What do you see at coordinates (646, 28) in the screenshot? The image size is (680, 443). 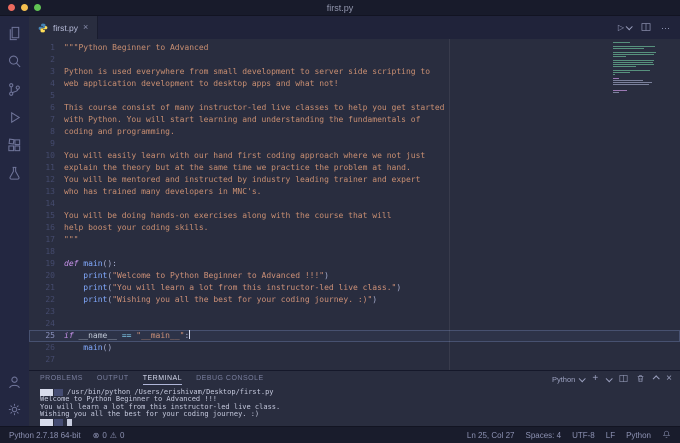 I see `split-editor-icon` at bounding box center [646, 28].